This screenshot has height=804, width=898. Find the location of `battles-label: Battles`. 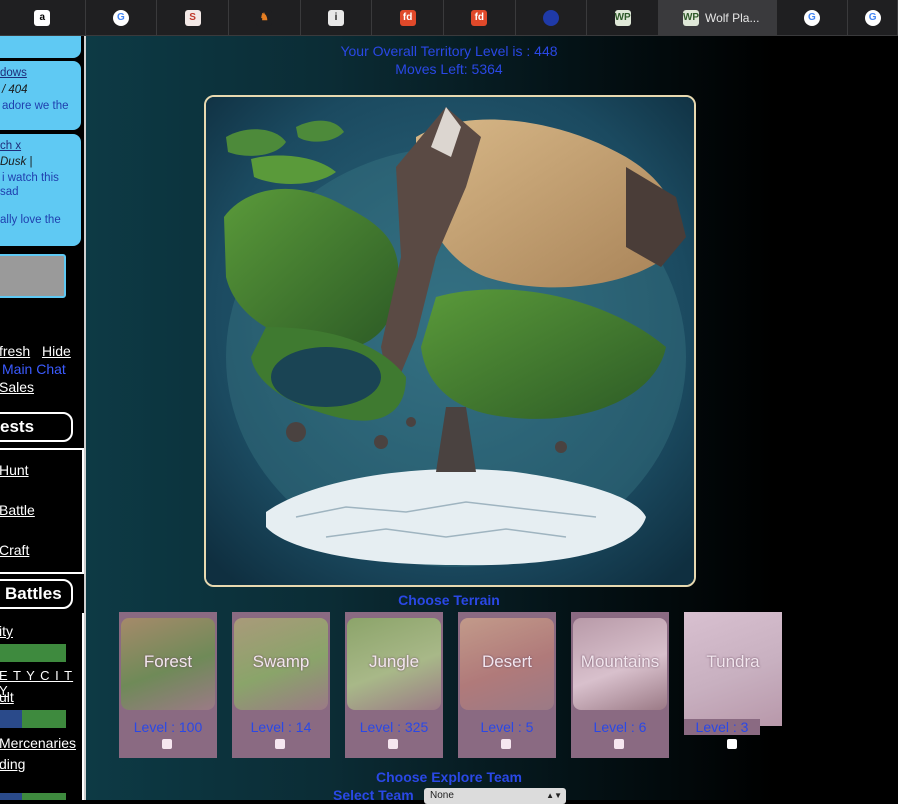

battles-label: Battles is located at coordinates (33, 593).